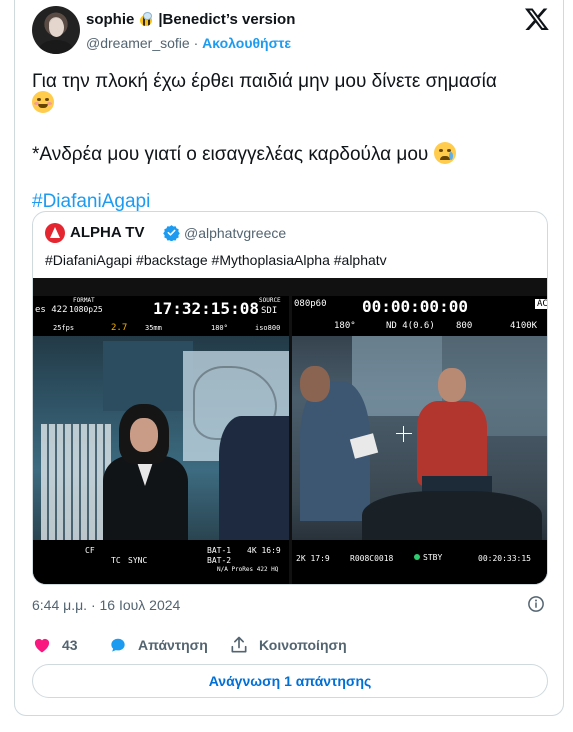  I want to click on avatar-body, so click(56, 47).